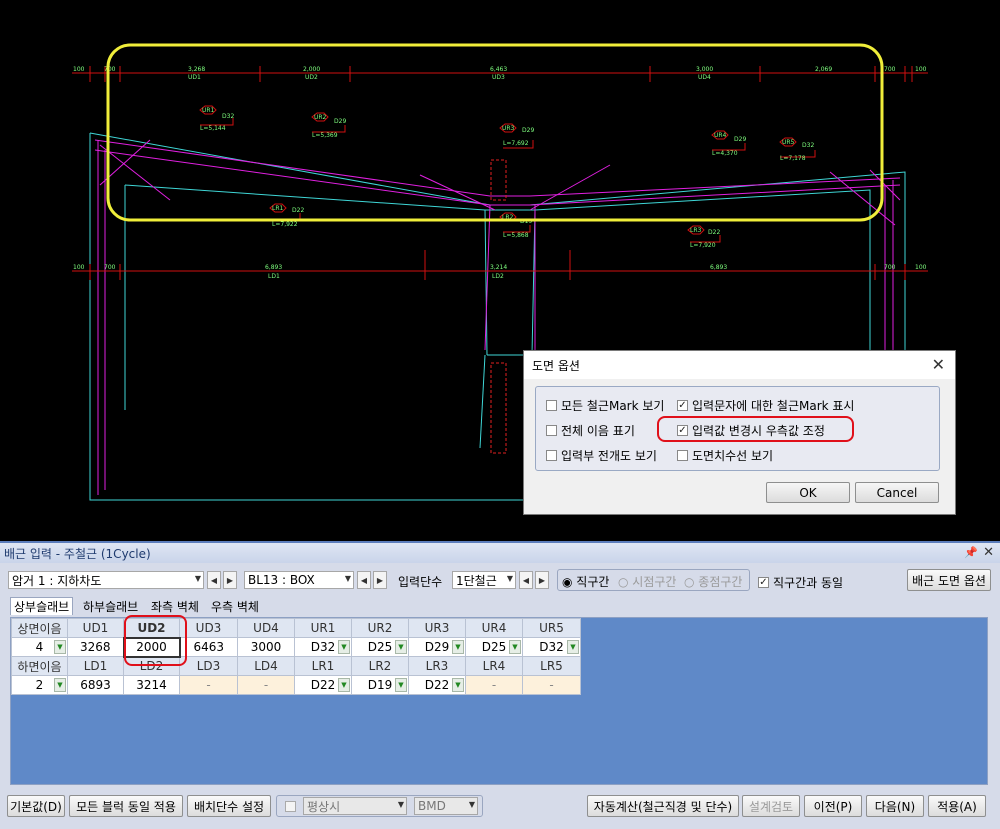  Describe the element at coordinates (663, 806) in the screenshot. I see `auto-calc-button: 자동계산(철근직경 및 단수)` at that location.